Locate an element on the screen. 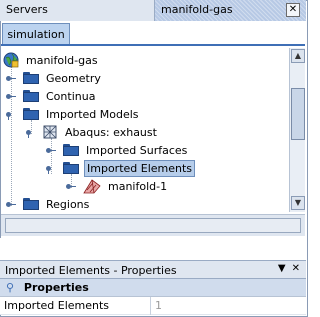  element-part-icon is located at coordinates (92, 186).